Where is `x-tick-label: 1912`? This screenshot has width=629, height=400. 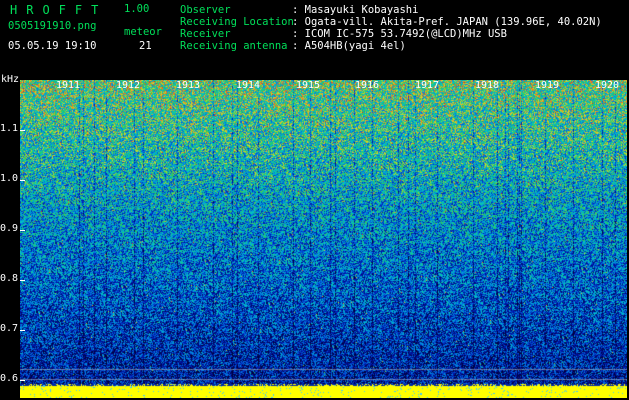 x-tick-label: 1912 is located at coordinates (128, 85).